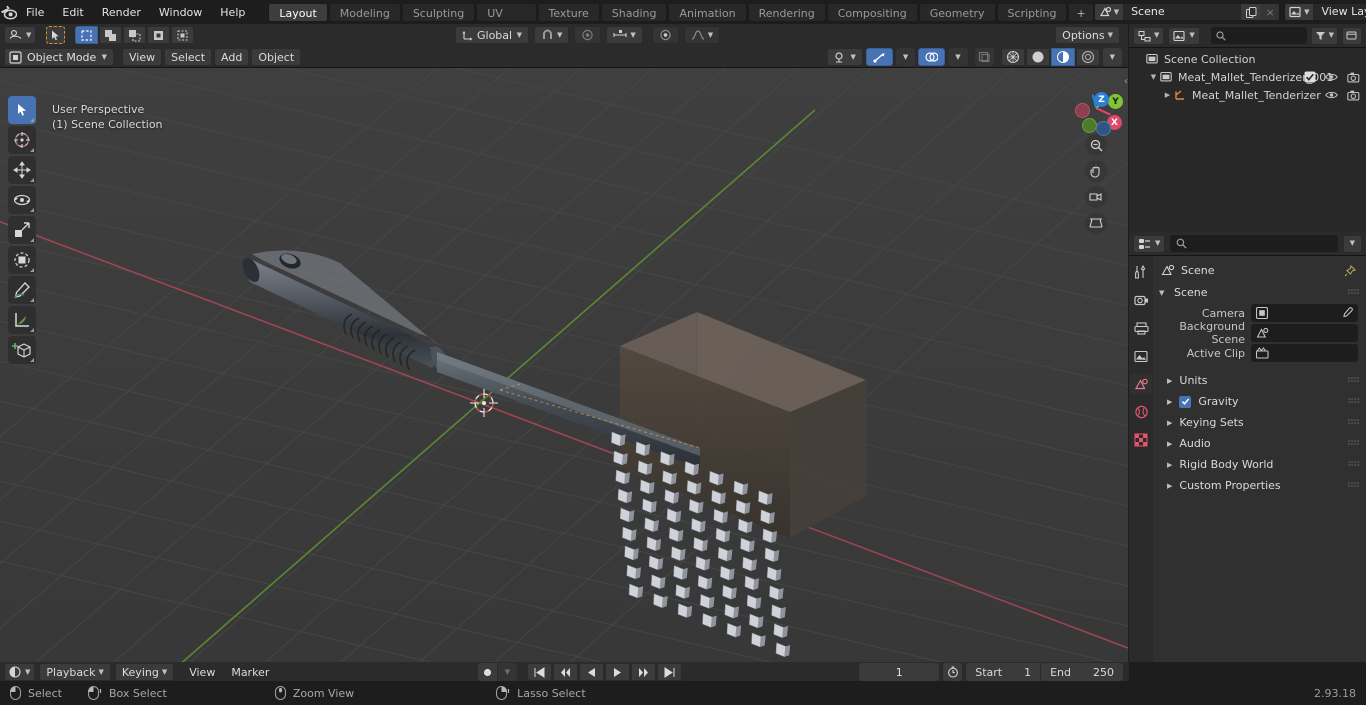 The image size is (1366, 705). Describe the element at coordinates (1339, 12) in the screenshot. I see `view-layer-name-field: View Layer` at that location.